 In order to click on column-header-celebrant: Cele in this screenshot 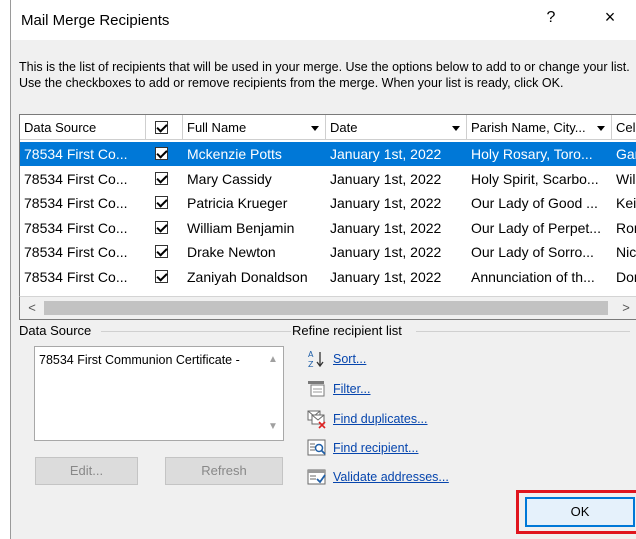, I will do `click(624, 127)`.